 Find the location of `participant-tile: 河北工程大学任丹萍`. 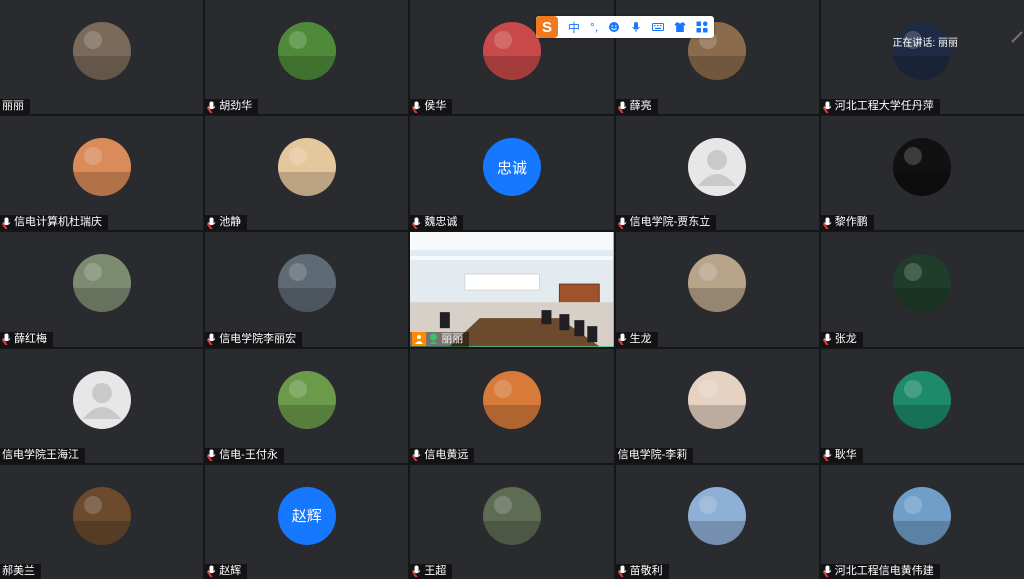

participant-tile: 河北工程大学任丹萍 is located at coordinates (922, 57).